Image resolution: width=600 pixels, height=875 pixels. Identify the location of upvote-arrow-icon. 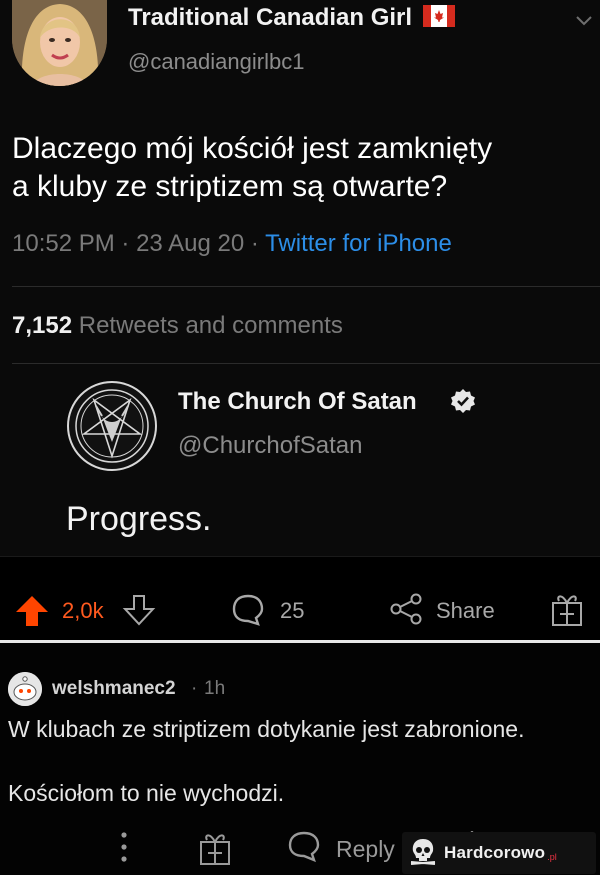
(32, 613).